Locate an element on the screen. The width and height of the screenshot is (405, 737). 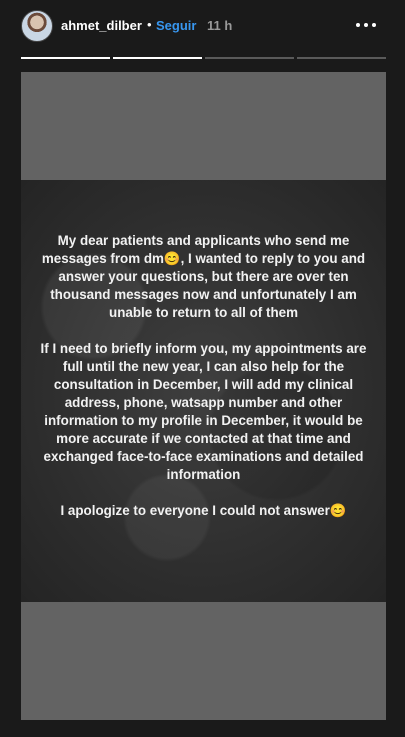
story-progress-bar is located at coordinates (203, 58).